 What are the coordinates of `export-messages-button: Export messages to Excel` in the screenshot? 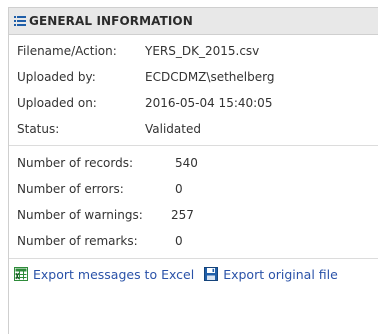 It's located at (104, 274).